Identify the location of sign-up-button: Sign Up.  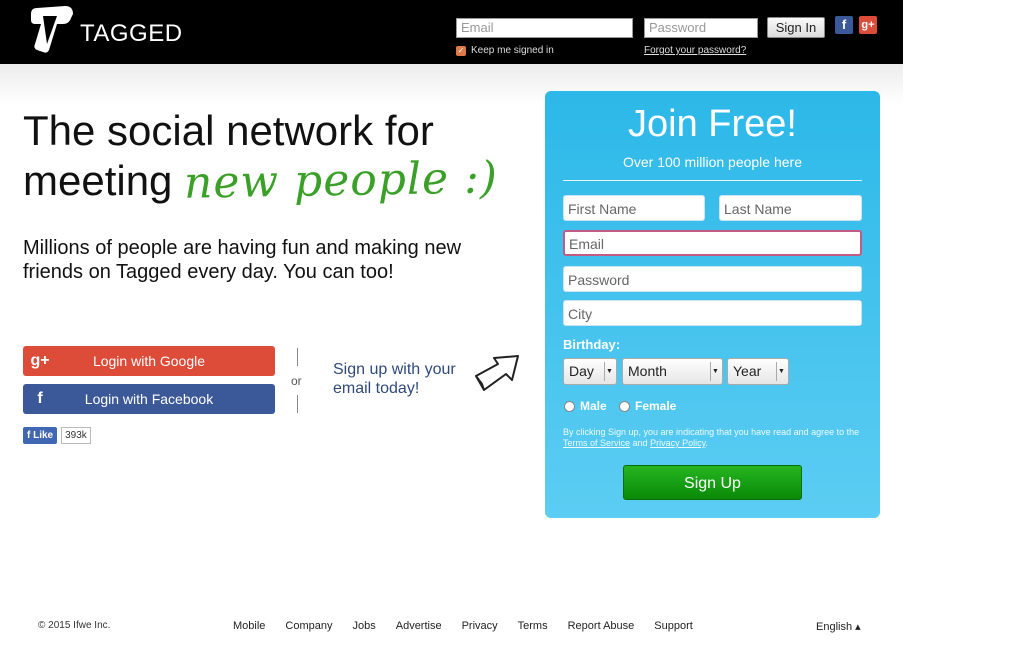
(712, 482).